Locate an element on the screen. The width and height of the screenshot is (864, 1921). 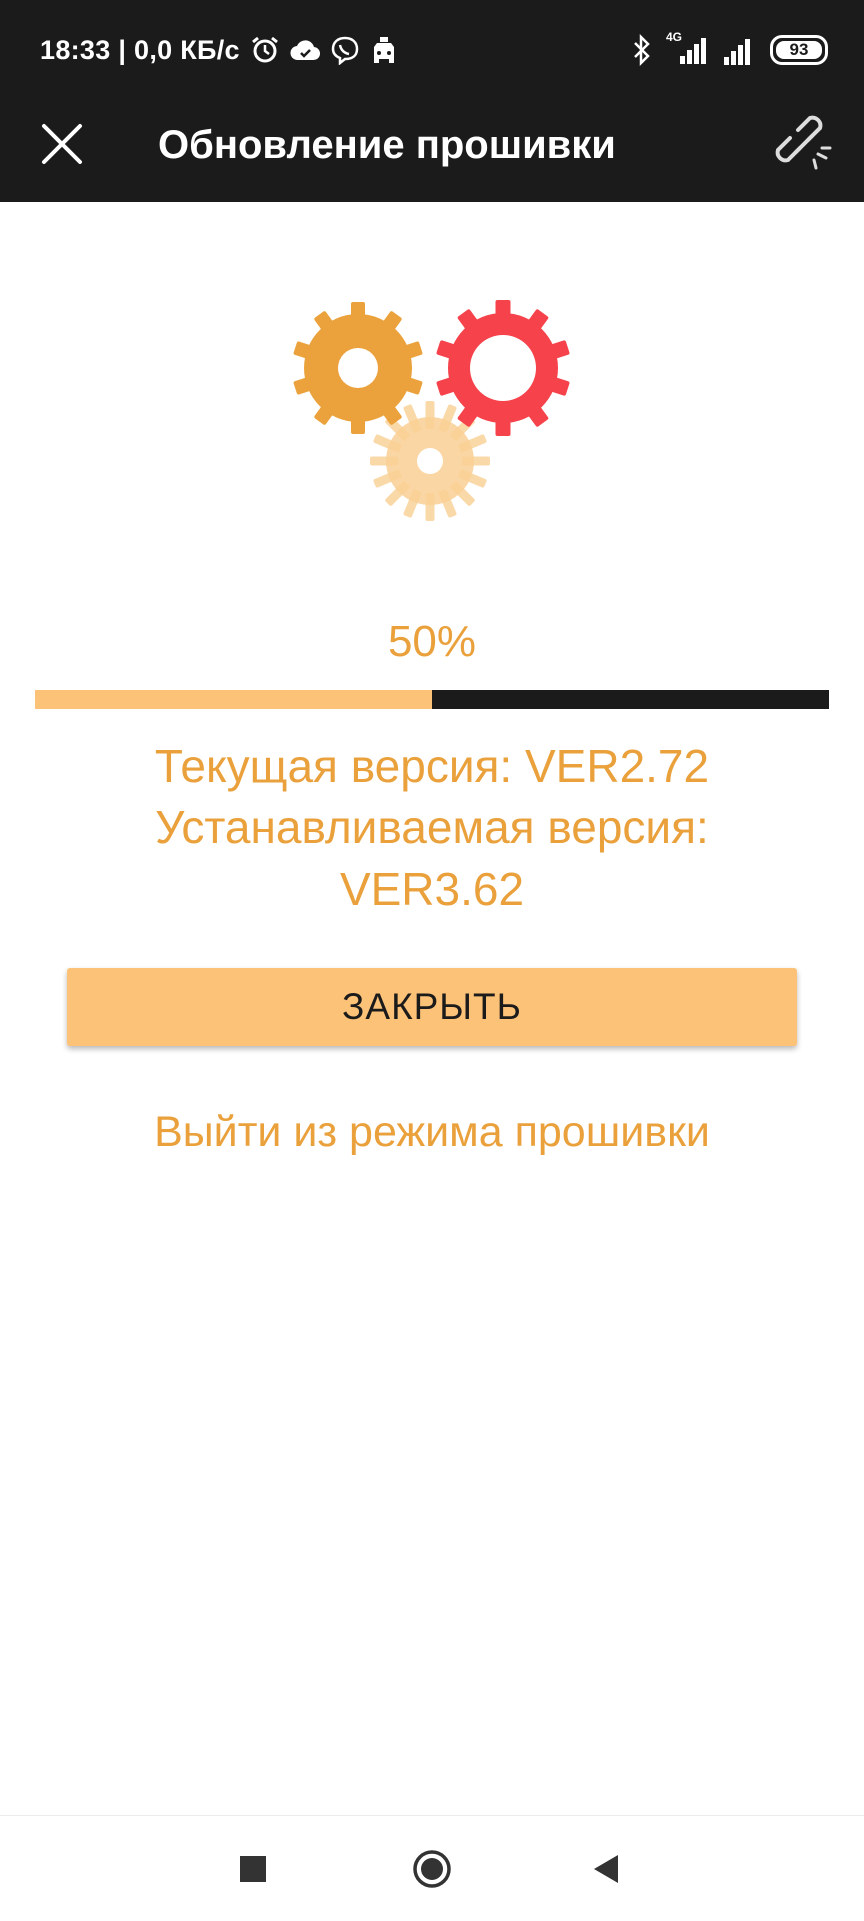
current-version: Текущая версия: VER2.72 is located at coordinates (432, 766).